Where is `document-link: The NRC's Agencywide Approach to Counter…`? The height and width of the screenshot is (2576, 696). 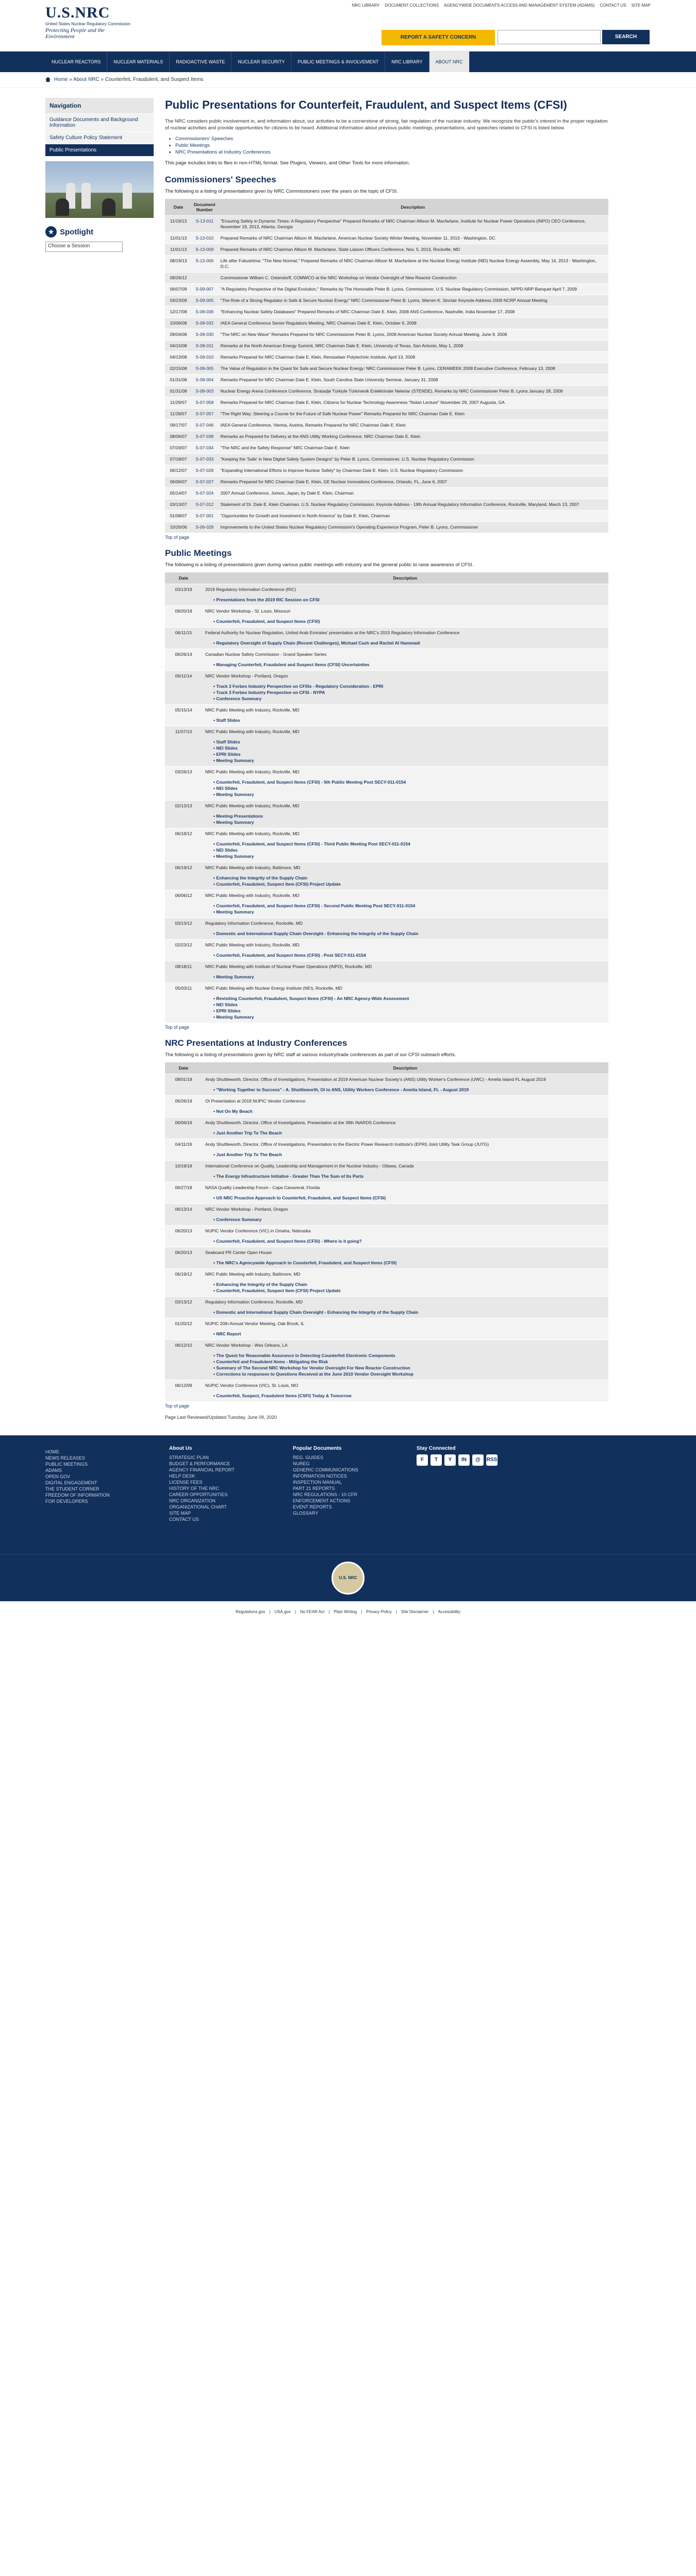
document-link: The NRC's Agencywide Approach to Counter… is located at coordinates (409, 1263).